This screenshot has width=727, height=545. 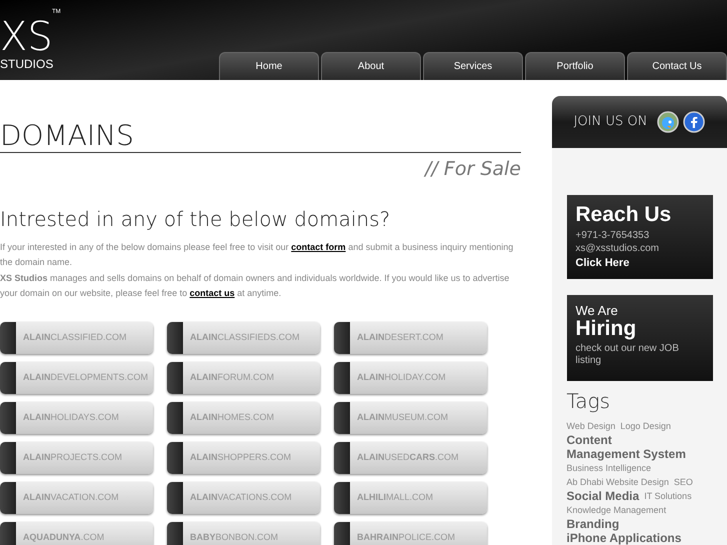 I want to click on reach-card: Reach Us +971-3-7654353 xs@xsstudios.com Click Here, so click(x=639, y=237).